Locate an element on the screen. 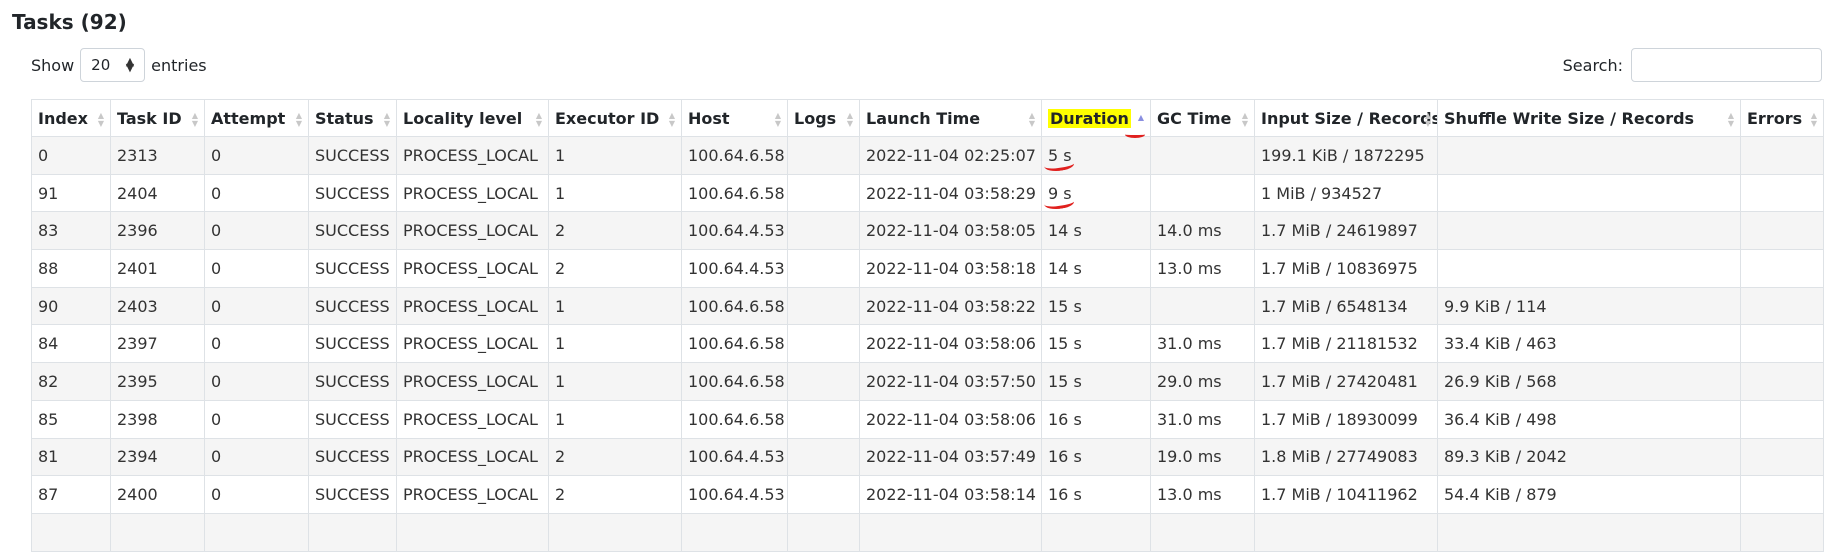 The height and width of the screenshot is (552, 1840). cell-value: 14 s is located at coordinates (1065, 268).